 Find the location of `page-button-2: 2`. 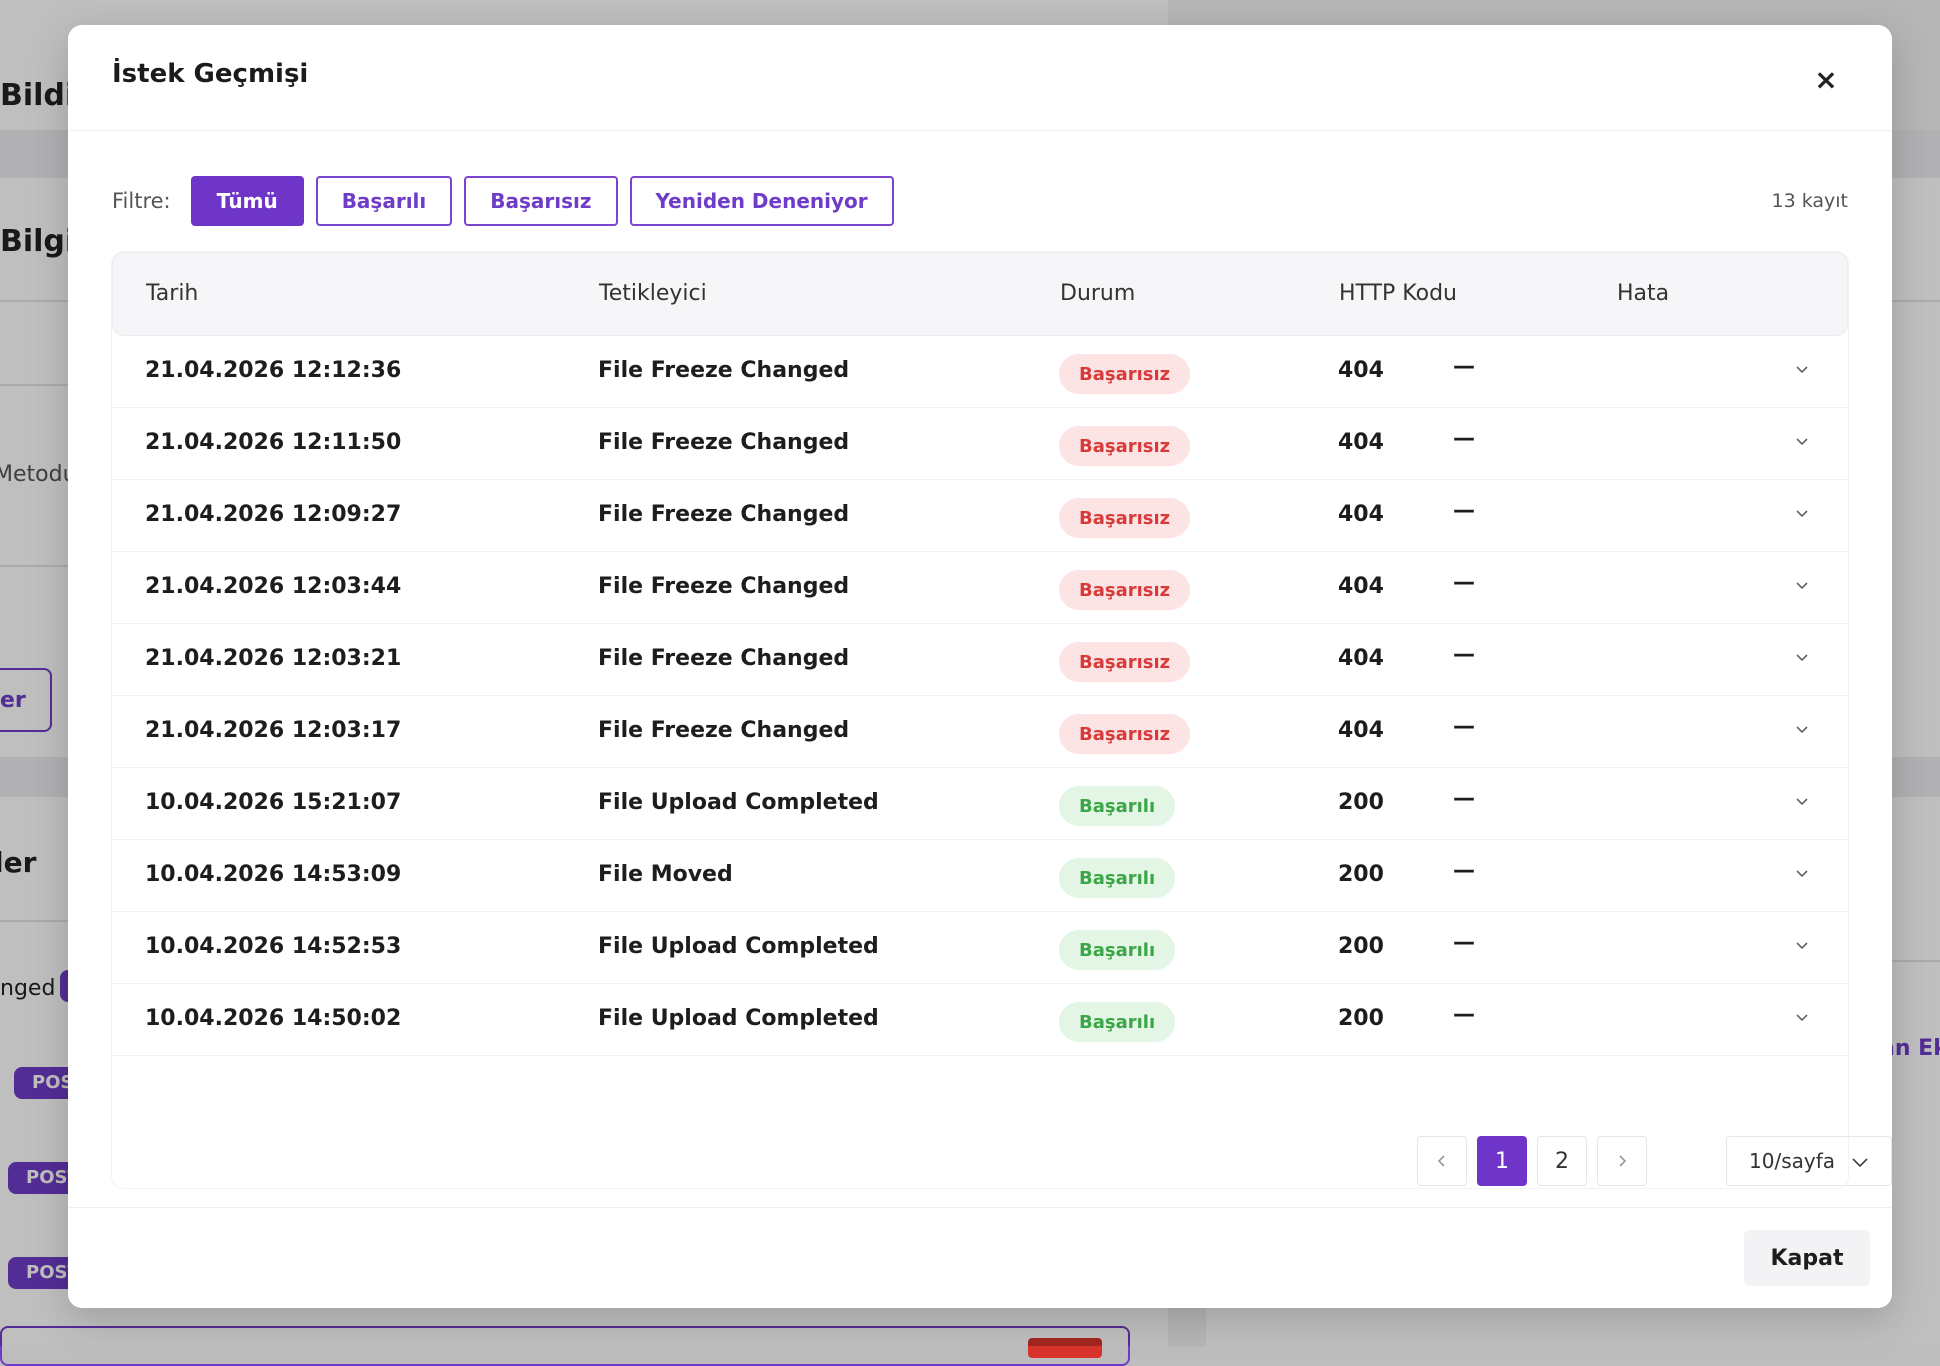

page-button-2: 2 is located at coordinates (1562, 1161).